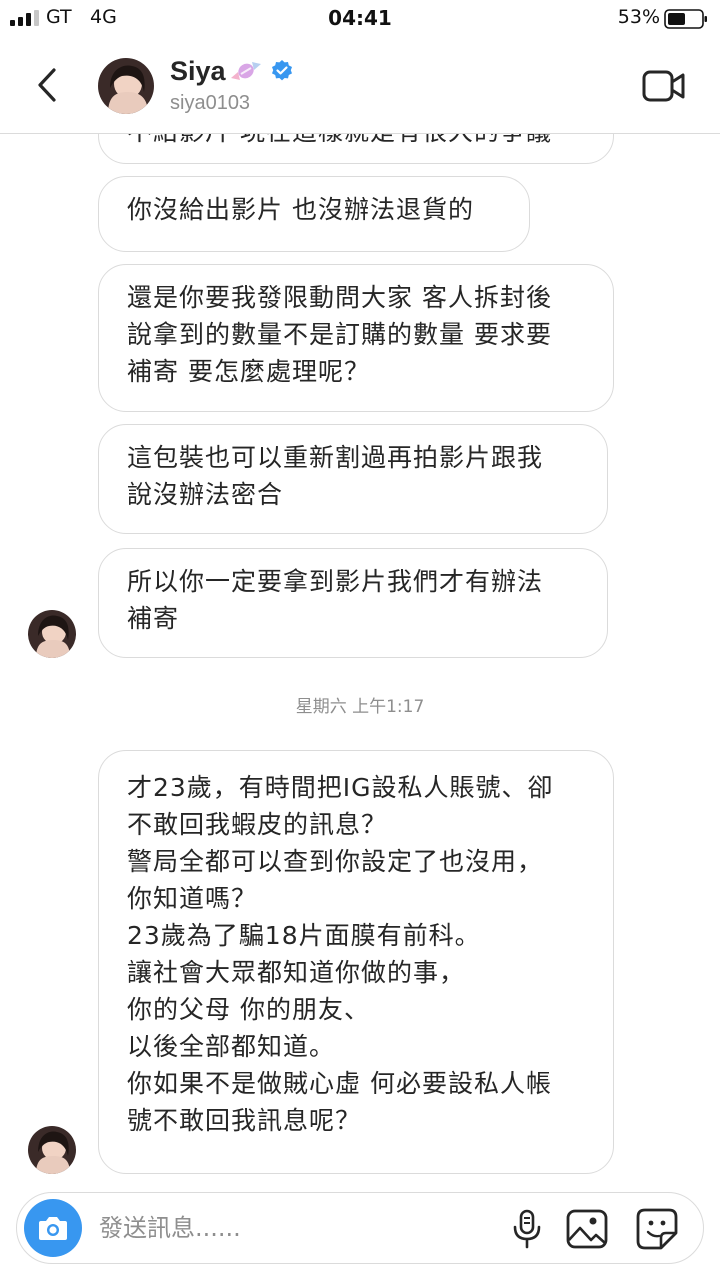  Describe the element at coordinates (360, 707) in the screenshot. I see `message-timestamp: 星期六 上午1:17` at that location.